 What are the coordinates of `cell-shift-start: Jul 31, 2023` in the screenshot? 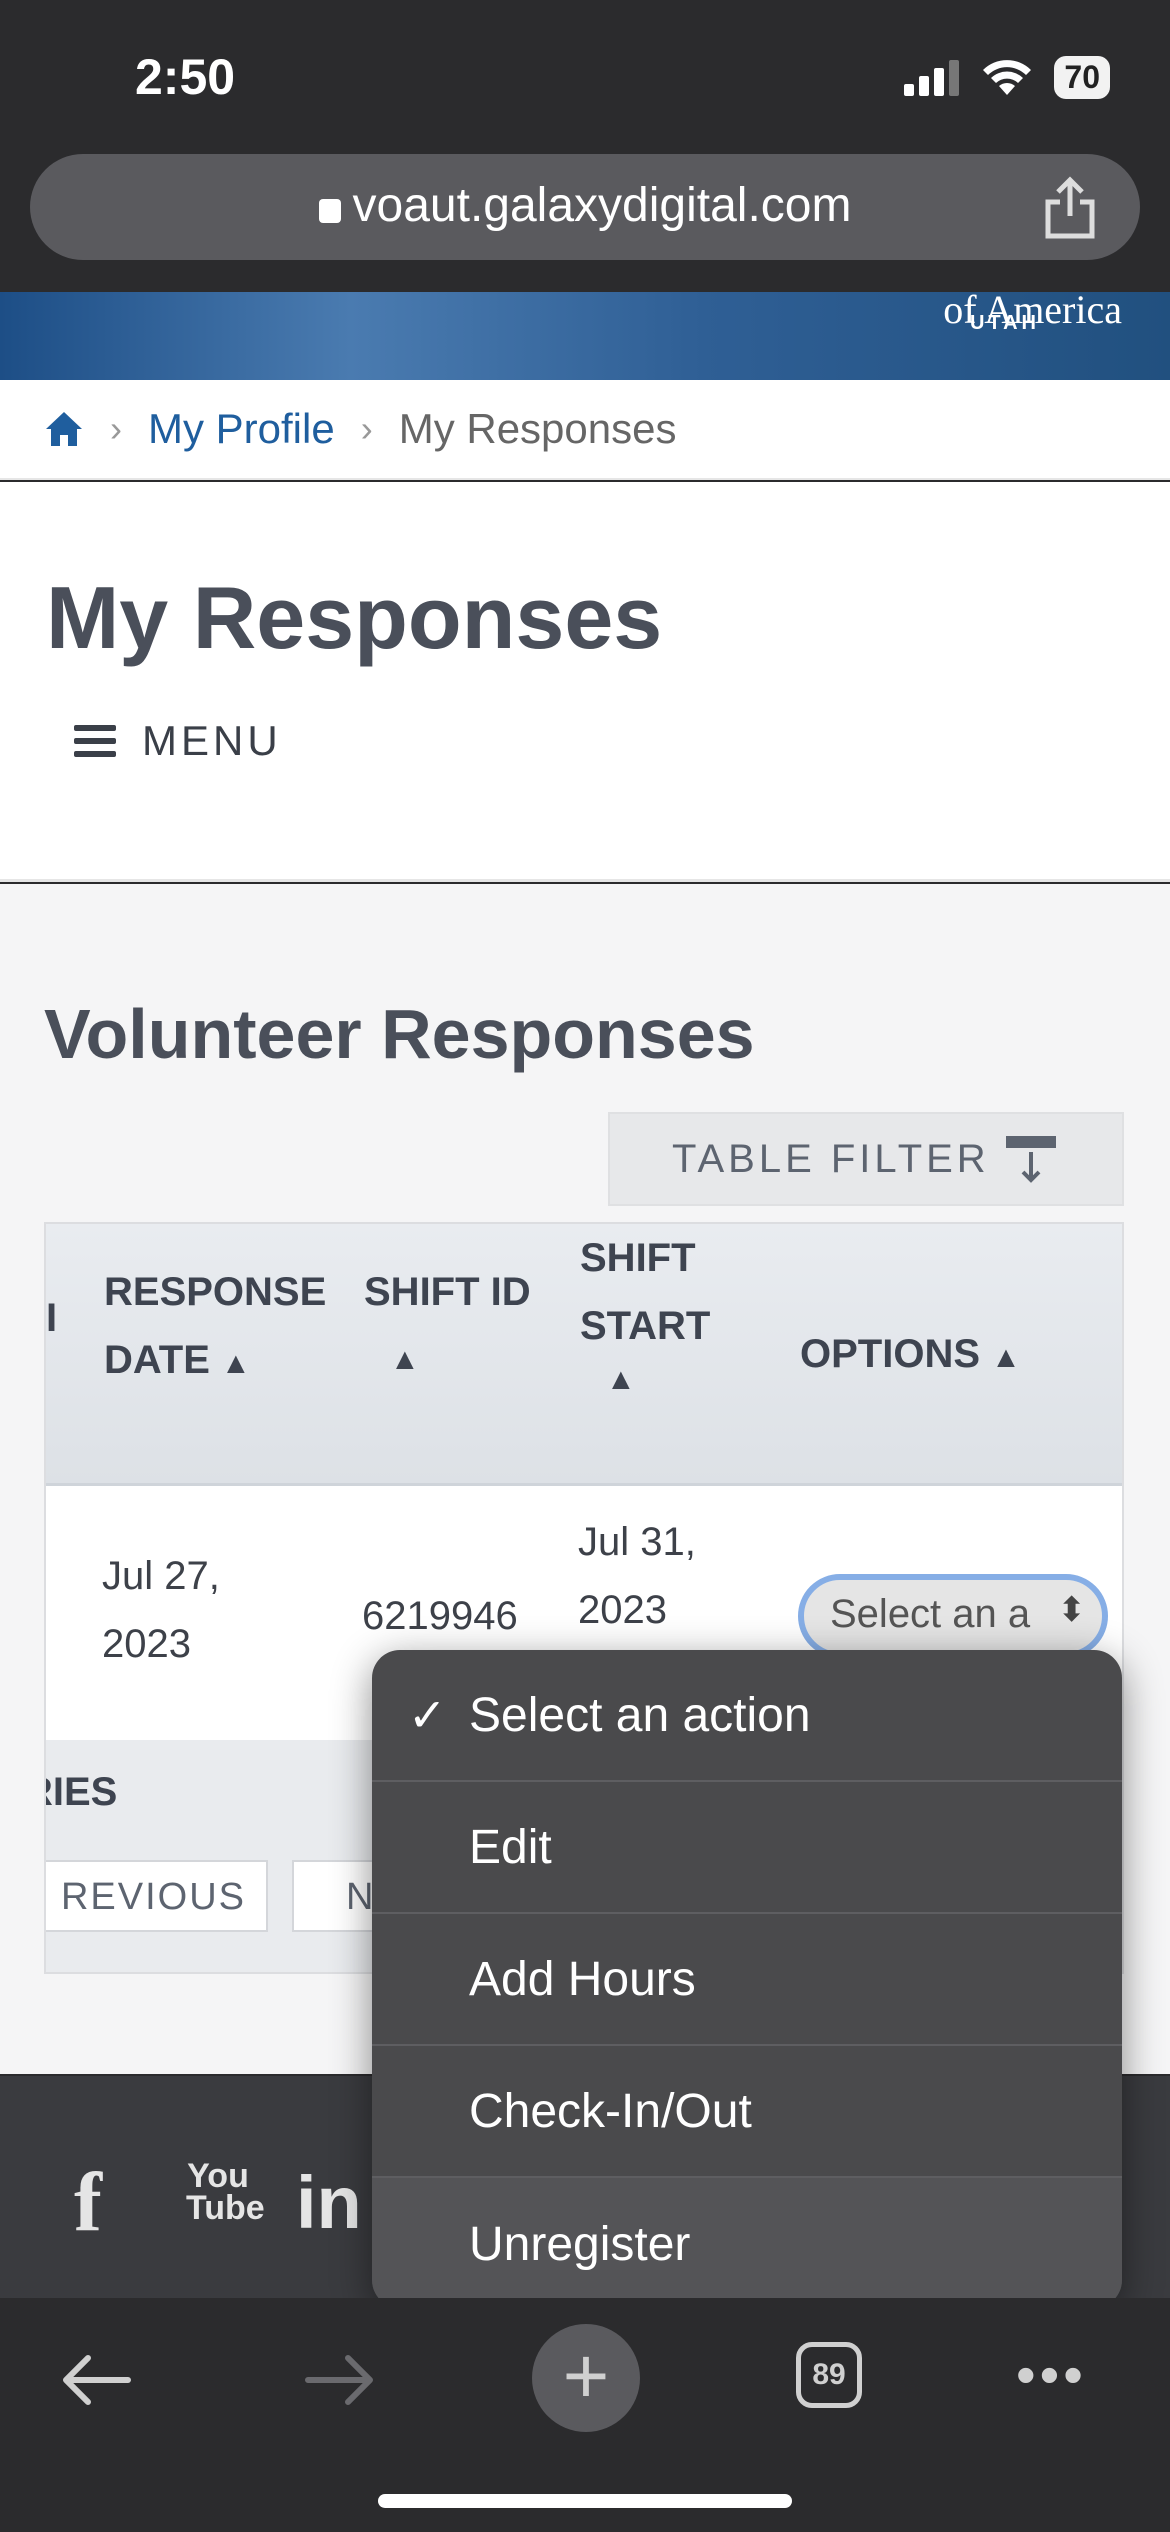 It's located at (637, 1576).